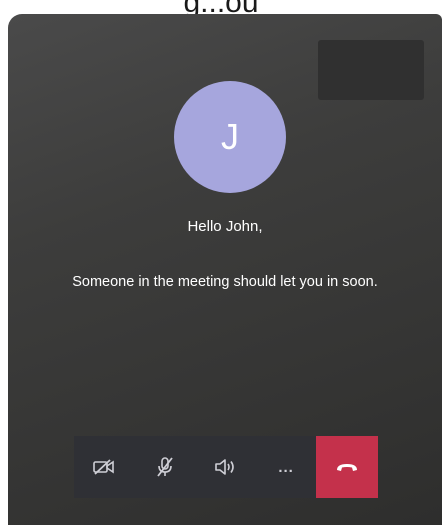 The width and height of the screenshot is (442, 525). I want to click on speaker-icon, so click(225, 467).